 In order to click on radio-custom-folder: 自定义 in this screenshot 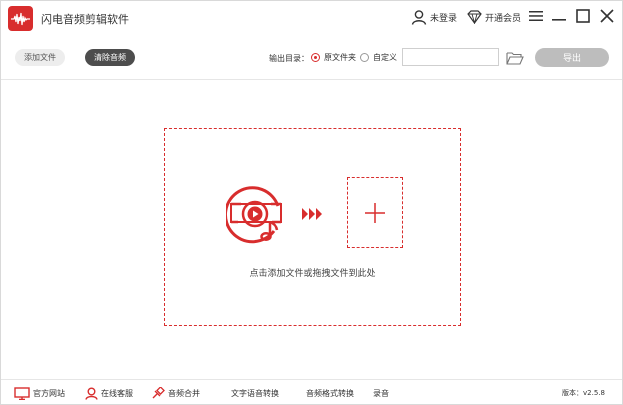, I will do `click(378, 57)`.